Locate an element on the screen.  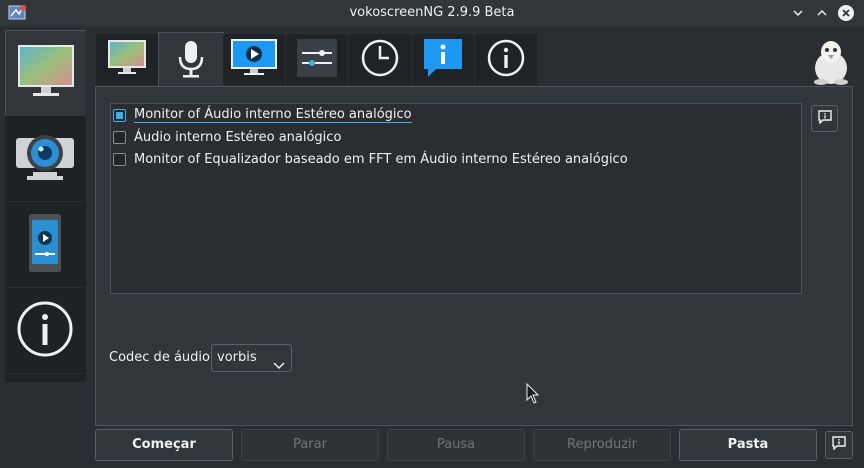
mouse-cursor-icon is located at coordinates (533, 395).